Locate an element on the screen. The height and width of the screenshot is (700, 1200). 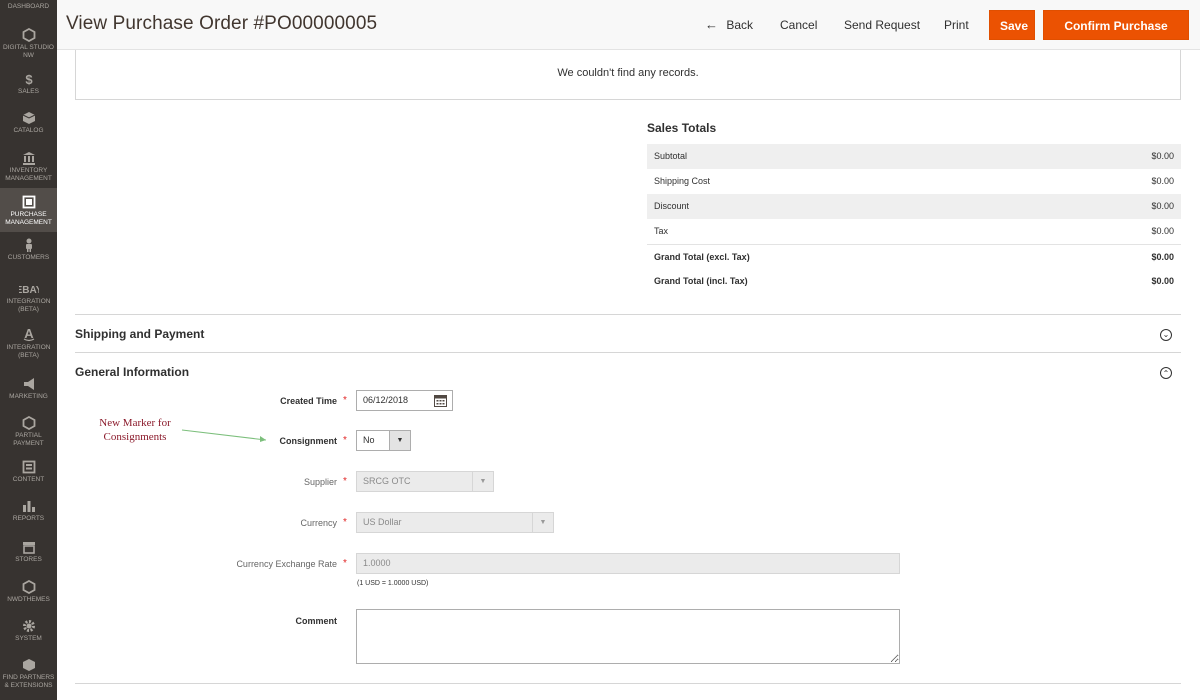
back-button: ← Back is located at coordinates (729, 25).